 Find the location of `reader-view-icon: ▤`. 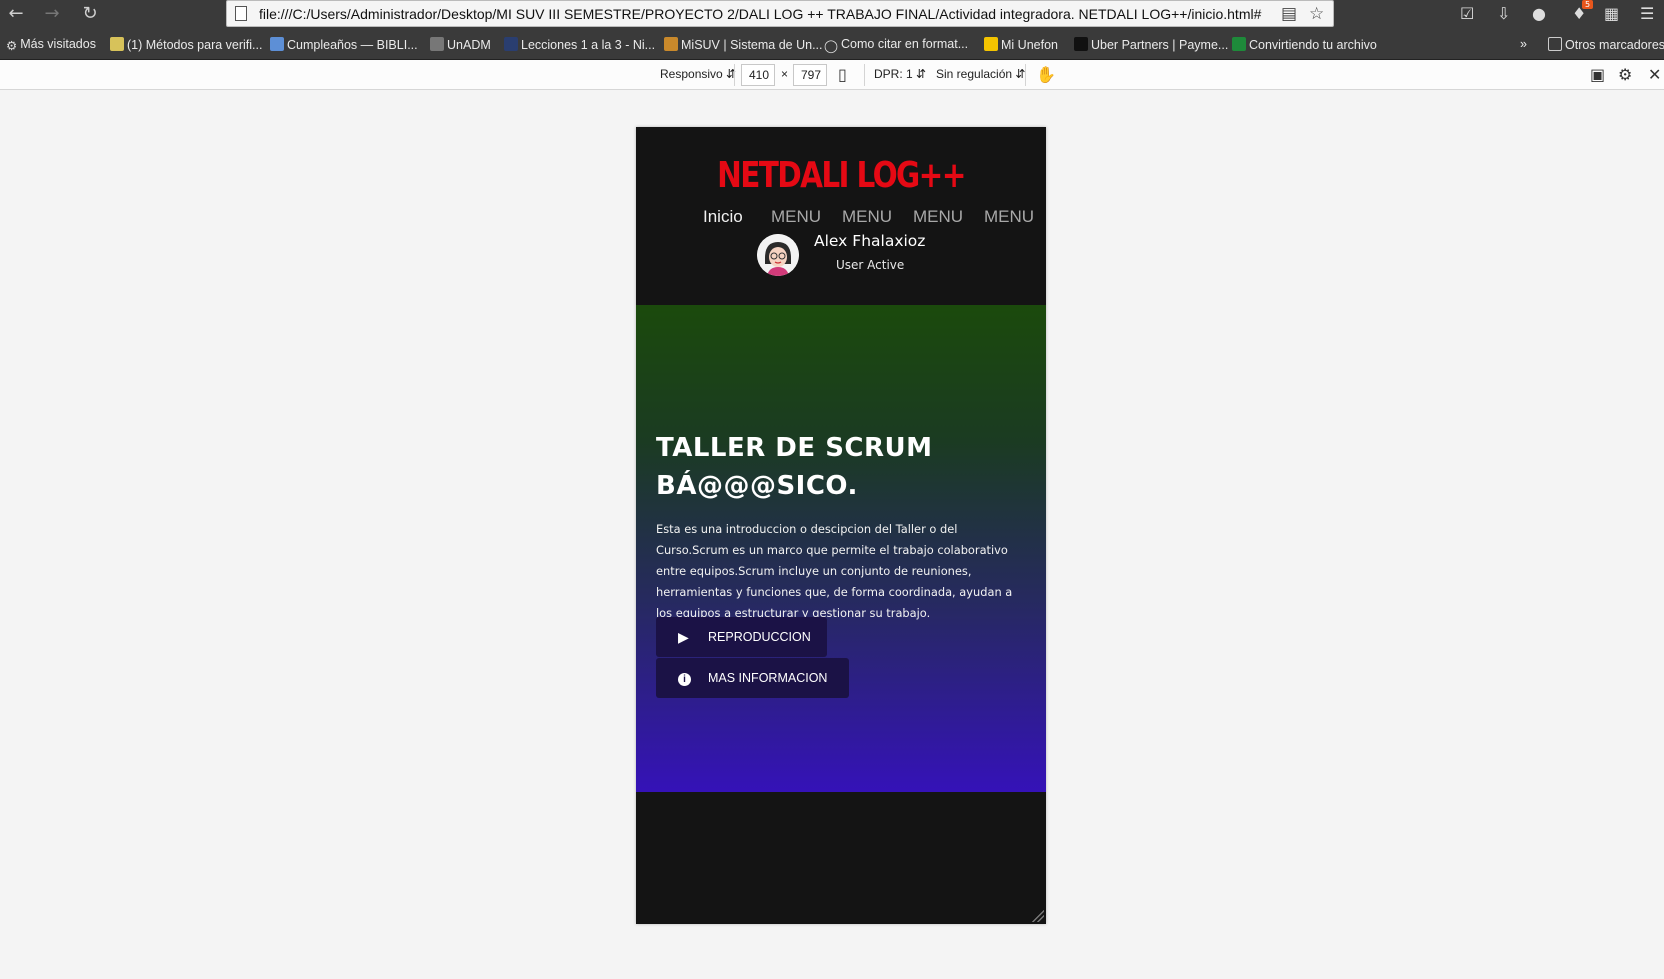

reader-view-icon: ▤ is located at coordinates (1289, 14).